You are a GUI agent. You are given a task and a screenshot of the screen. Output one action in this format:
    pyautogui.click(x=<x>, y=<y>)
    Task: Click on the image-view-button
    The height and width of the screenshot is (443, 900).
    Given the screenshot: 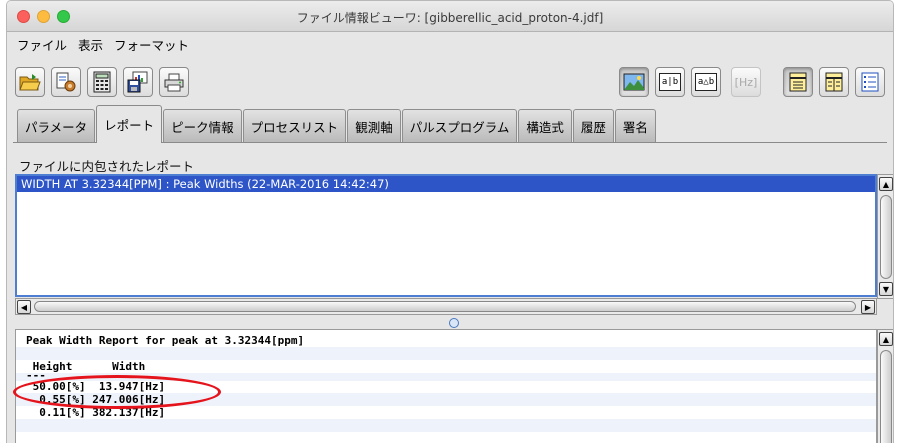 What is the action you would take?
    pyautogui.click(x=634, y=82)
    